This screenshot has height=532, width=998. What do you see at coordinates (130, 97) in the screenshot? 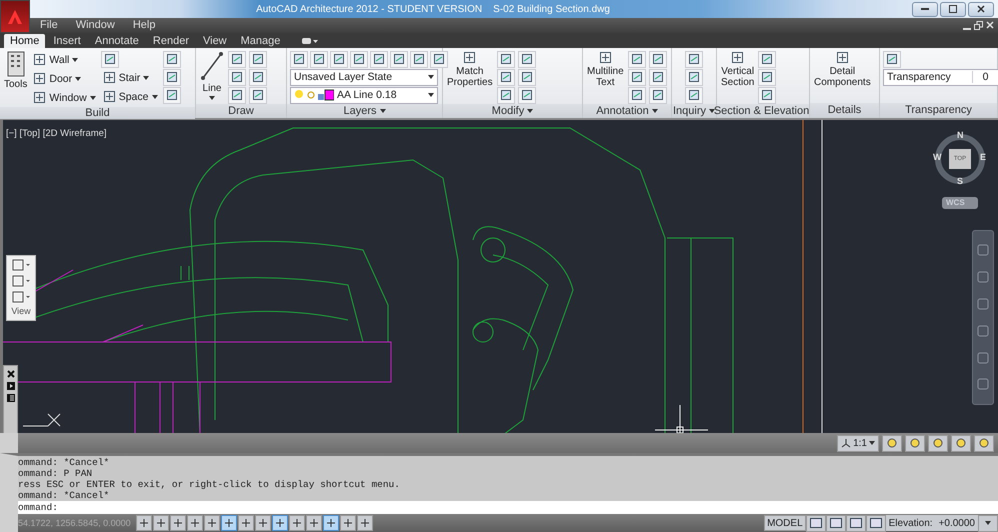
I see `build-tool-button: Space` at bounding box center [130, 97].